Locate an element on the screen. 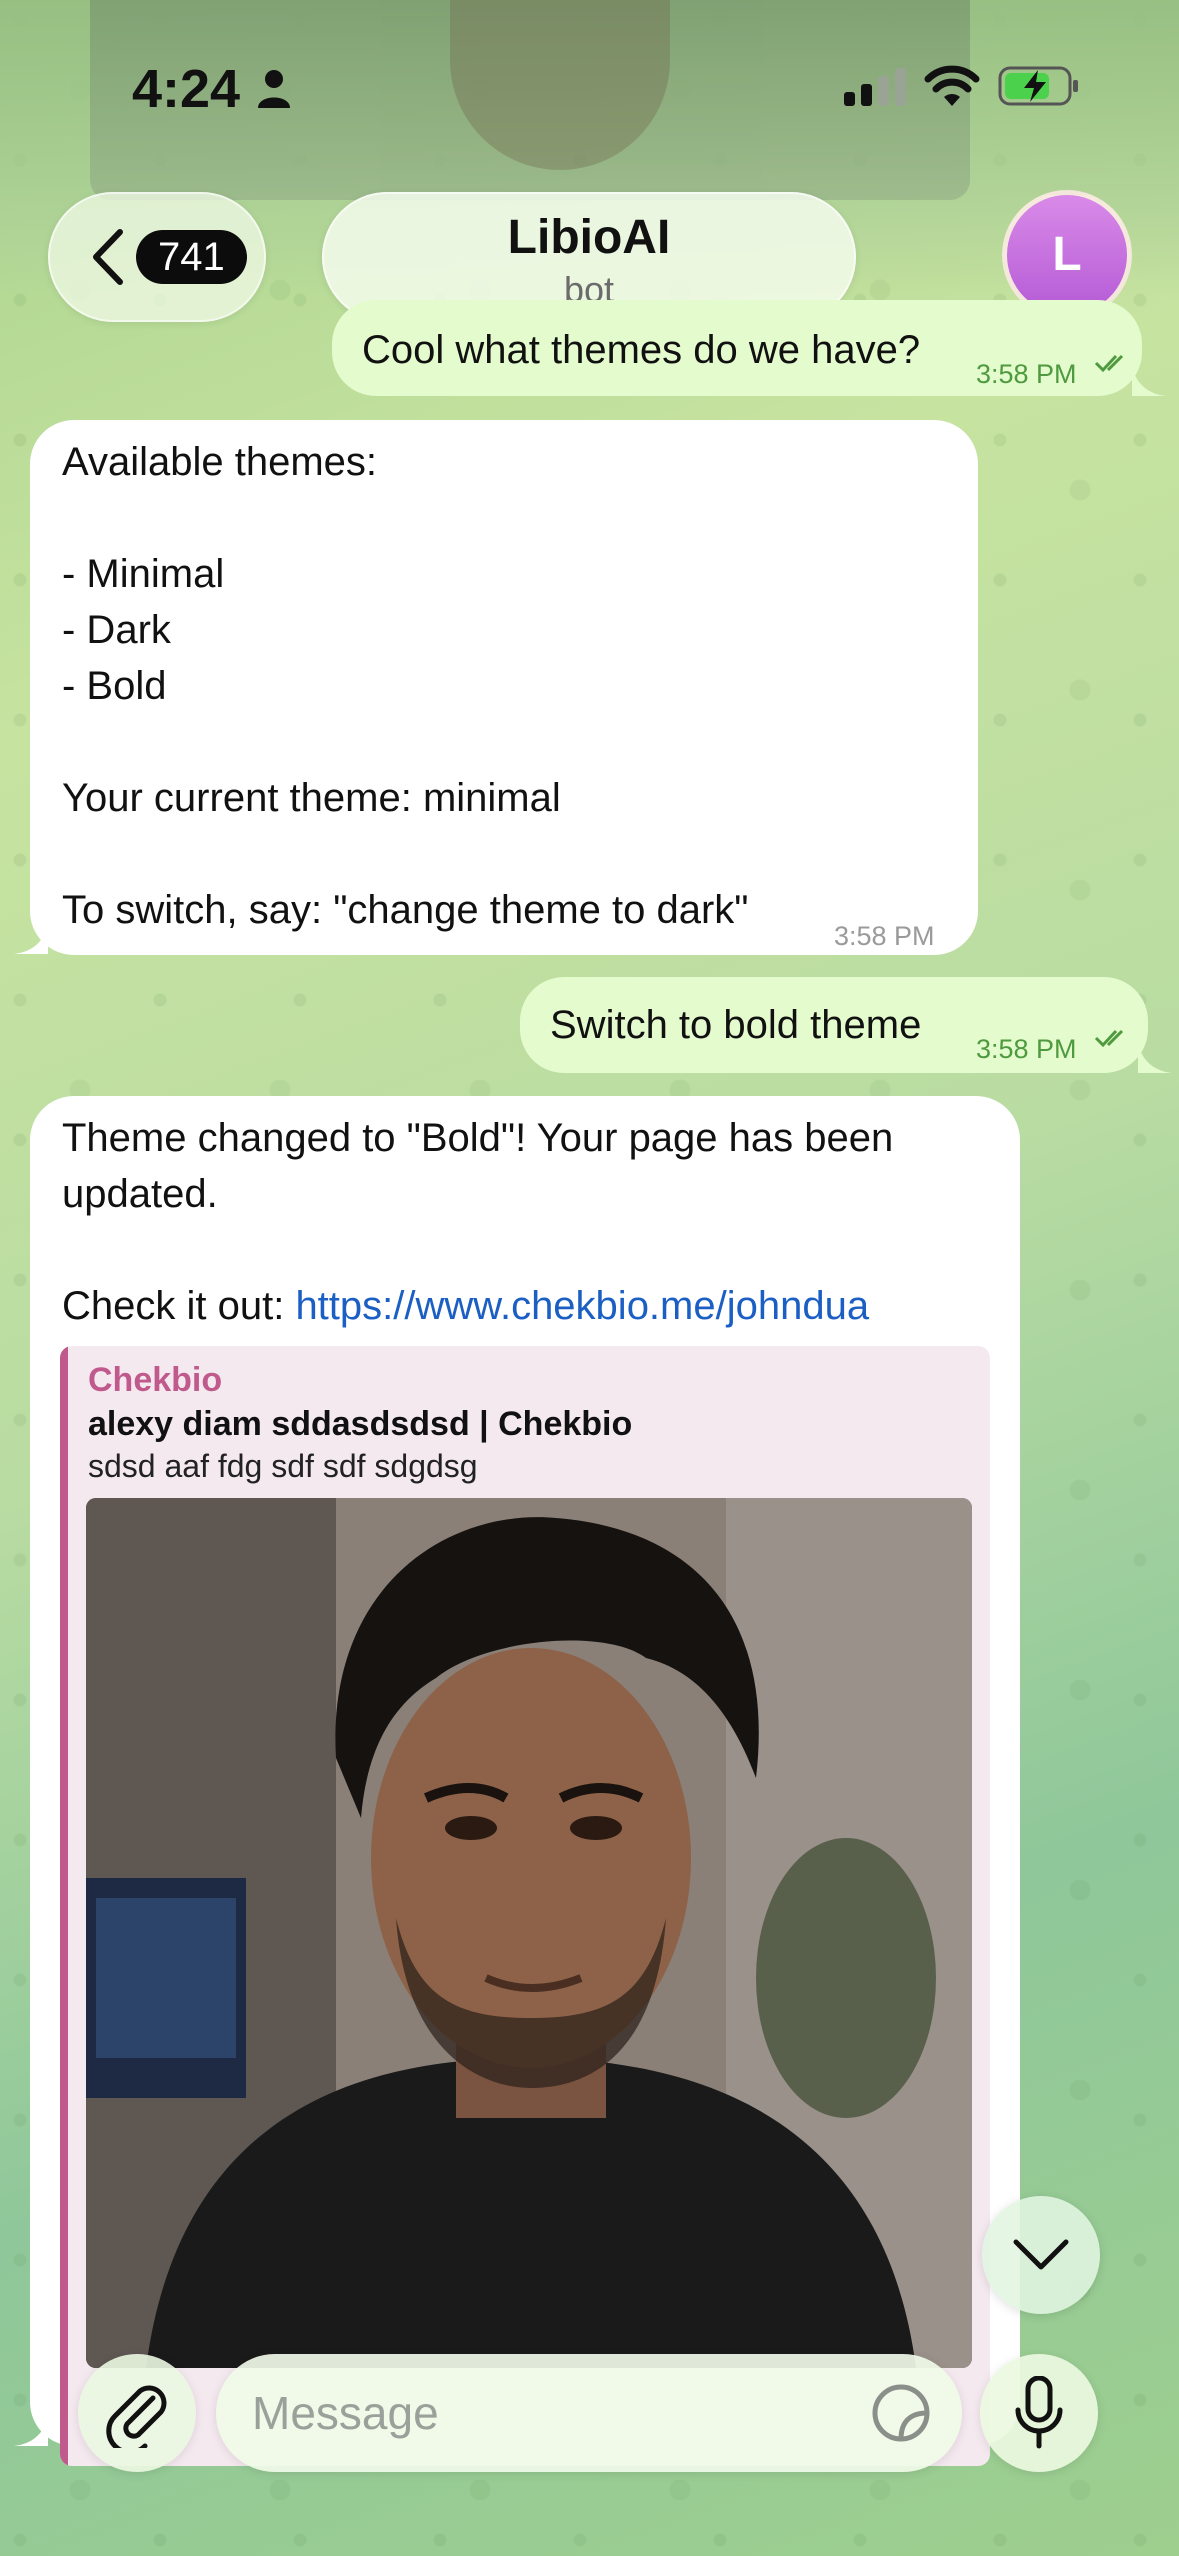  chat-title: LibioAI is located at coordinates (589, 237).